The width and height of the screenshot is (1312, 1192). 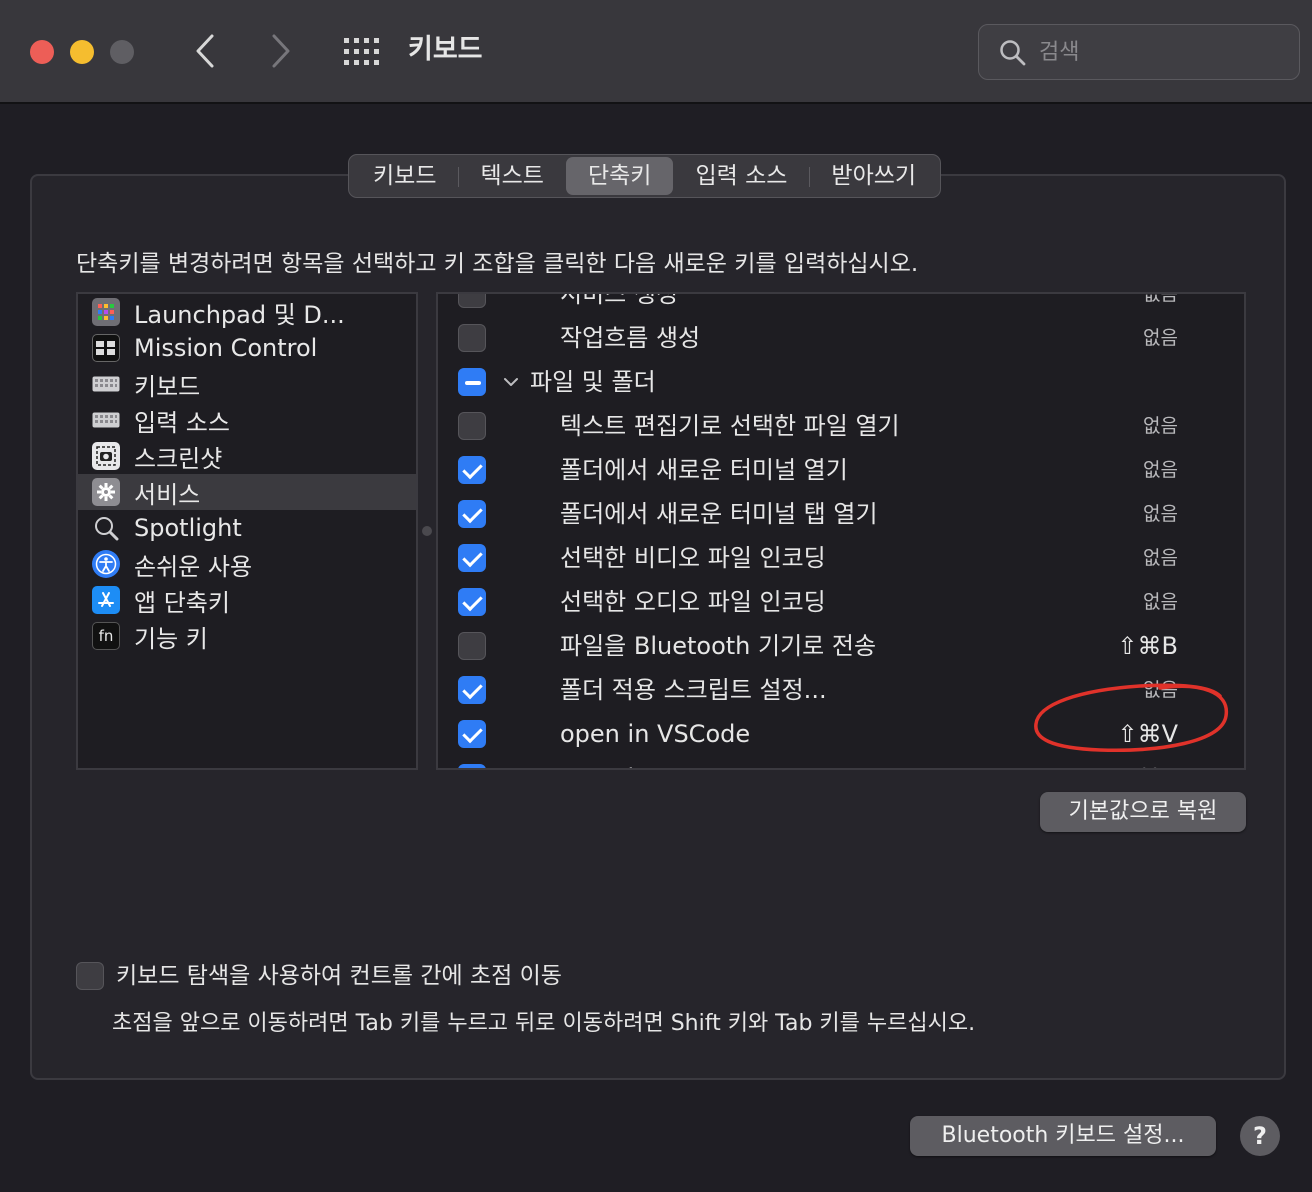 I want to click on category-item-function-keys: fn 기능 키, so click(x=247, y=636).